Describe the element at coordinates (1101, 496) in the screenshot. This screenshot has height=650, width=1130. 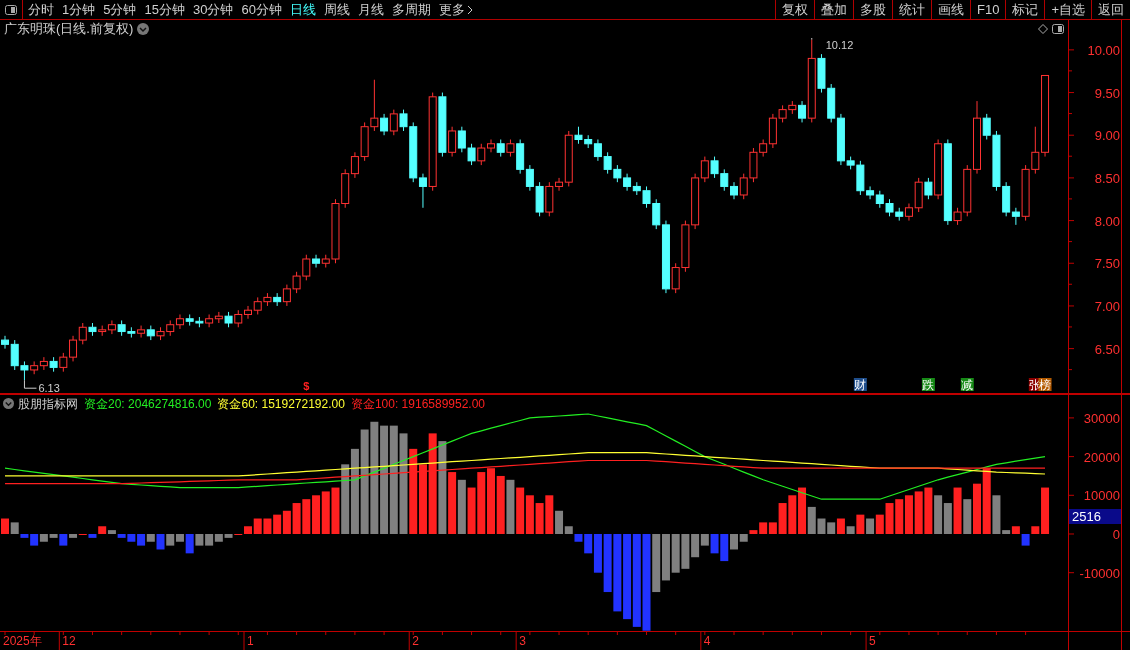
I see `tick-label: 10000` at that location.